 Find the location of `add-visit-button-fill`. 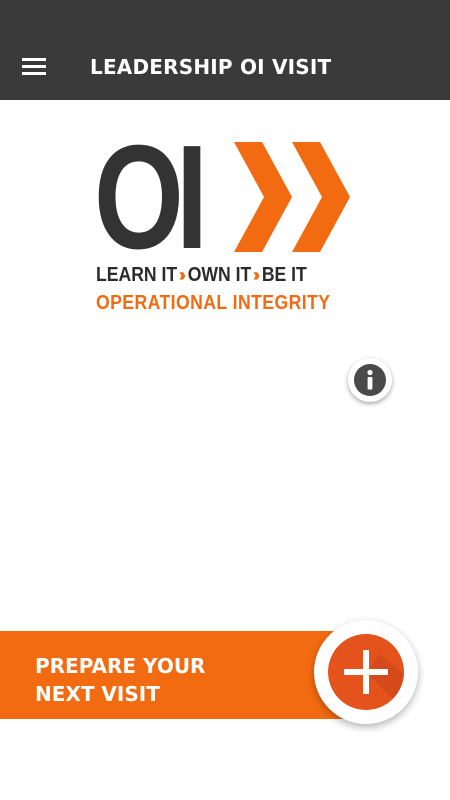

add-visit-button-fill is located at coordinates (366, 672).